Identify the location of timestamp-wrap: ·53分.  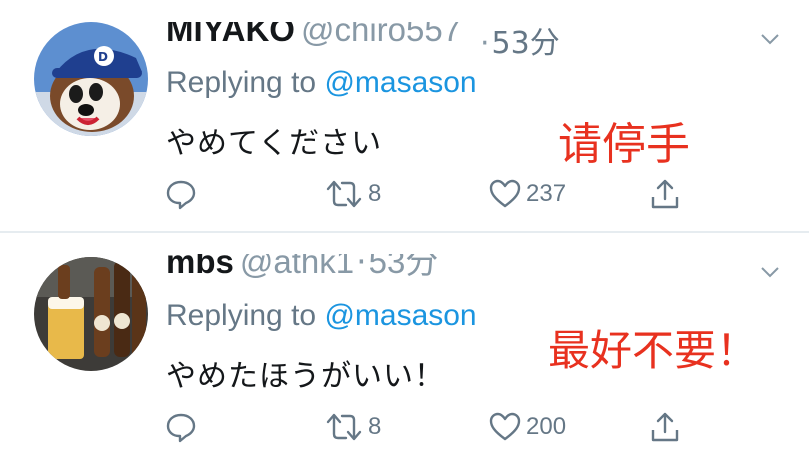
(519, 40).